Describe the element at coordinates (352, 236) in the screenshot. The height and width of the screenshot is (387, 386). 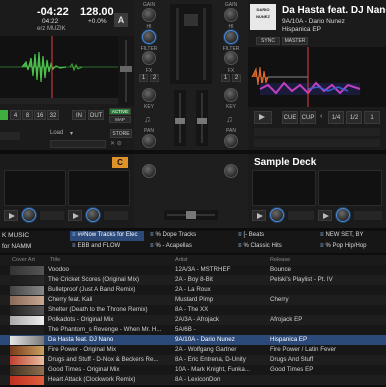
I see `favorite-item: ≡ NEW SET, BY` at that location.